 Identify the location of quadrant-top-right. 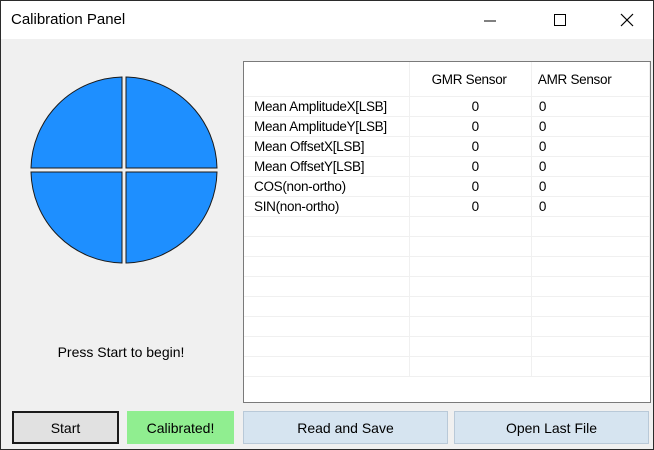
(171, 122).